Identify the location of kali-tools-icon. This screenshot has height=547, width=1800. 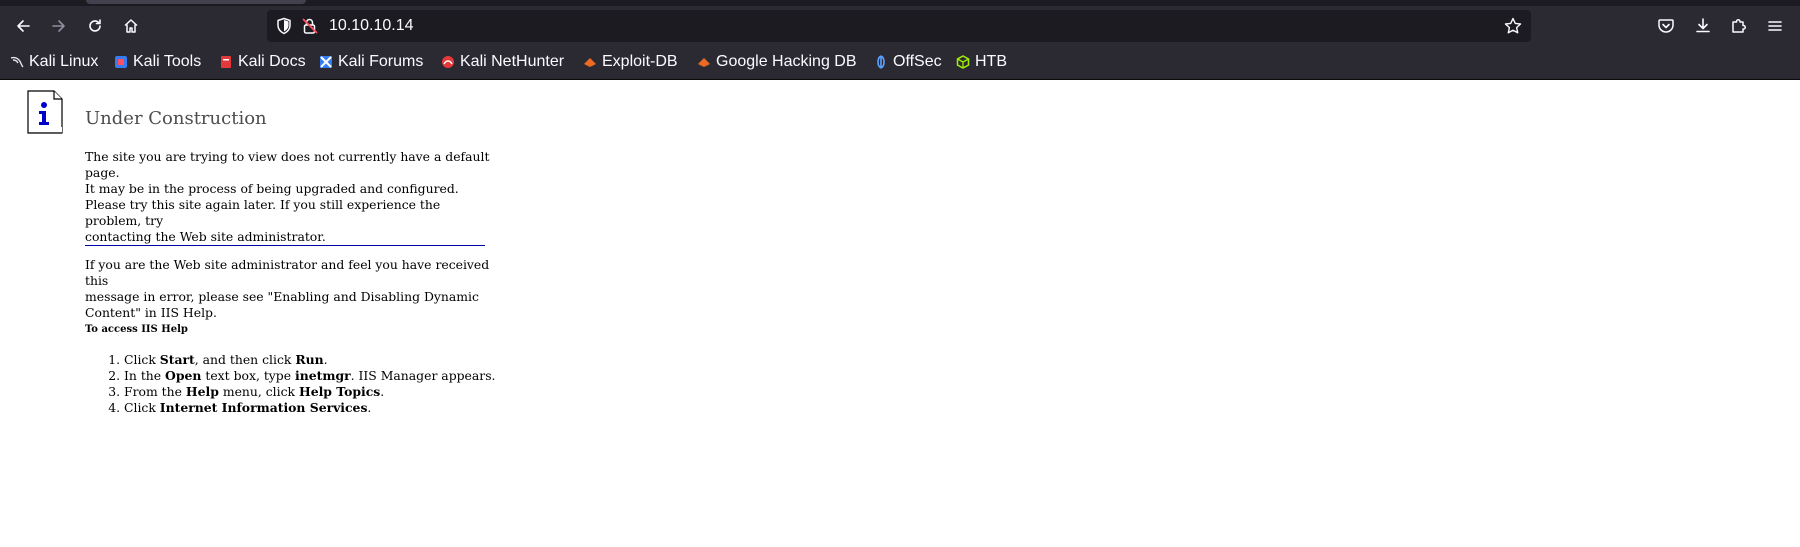
(121, 62).